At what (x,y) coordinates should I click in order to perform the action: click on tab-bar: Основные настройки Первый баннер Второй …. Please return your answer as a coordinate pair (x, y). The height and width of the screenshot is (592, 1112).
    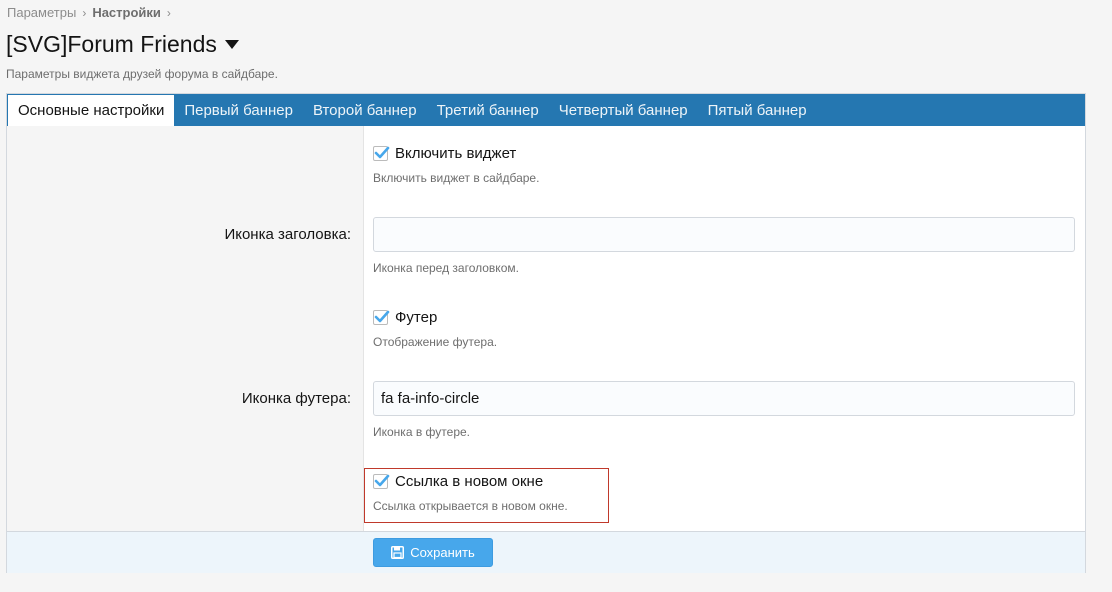
    Looking at the image, I should click on (546, 110).